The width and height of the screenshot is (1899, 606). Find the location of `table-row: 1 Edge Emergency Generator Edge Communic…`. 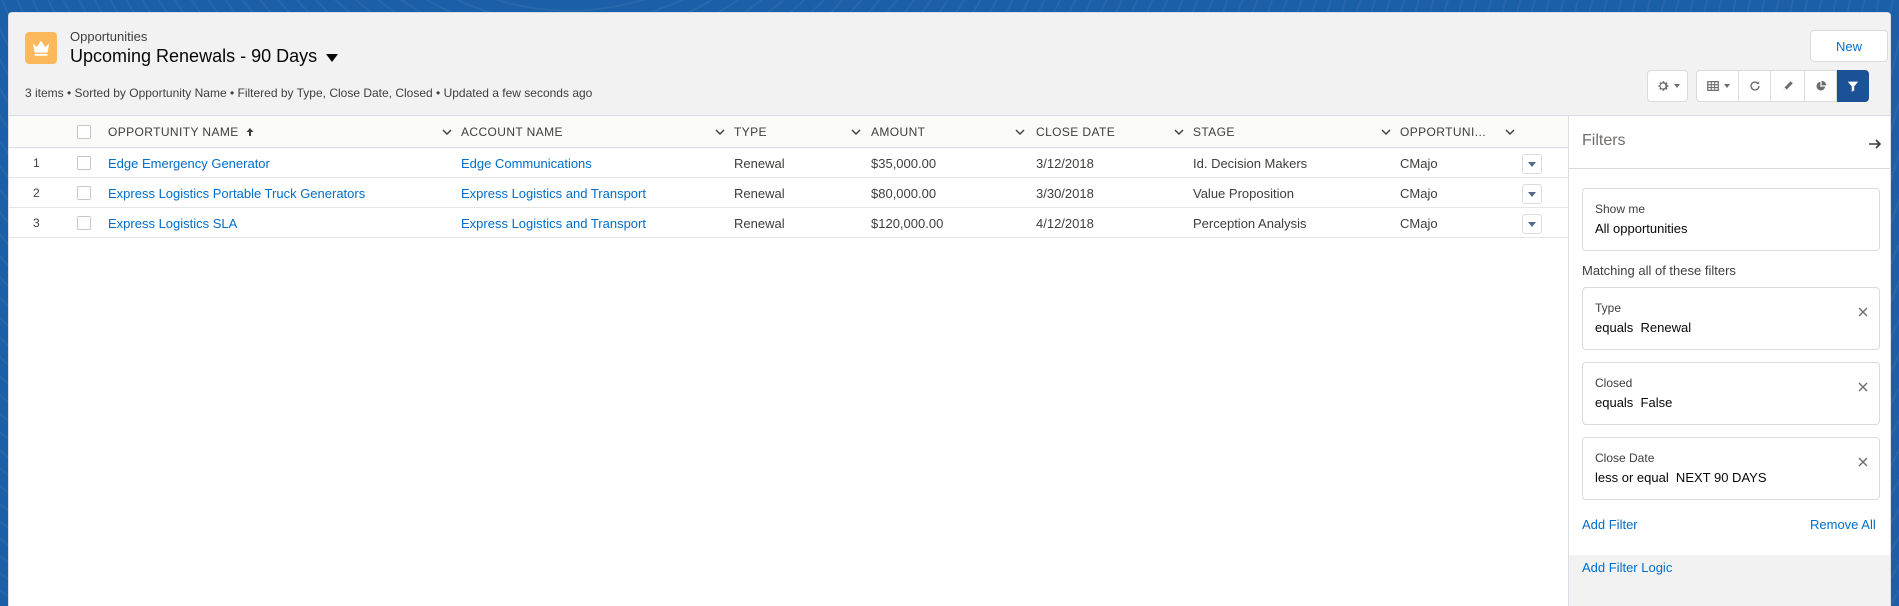

table-row: 1 Edge Emergency Generator Edge Communic… is located at coordinates (788, 163).